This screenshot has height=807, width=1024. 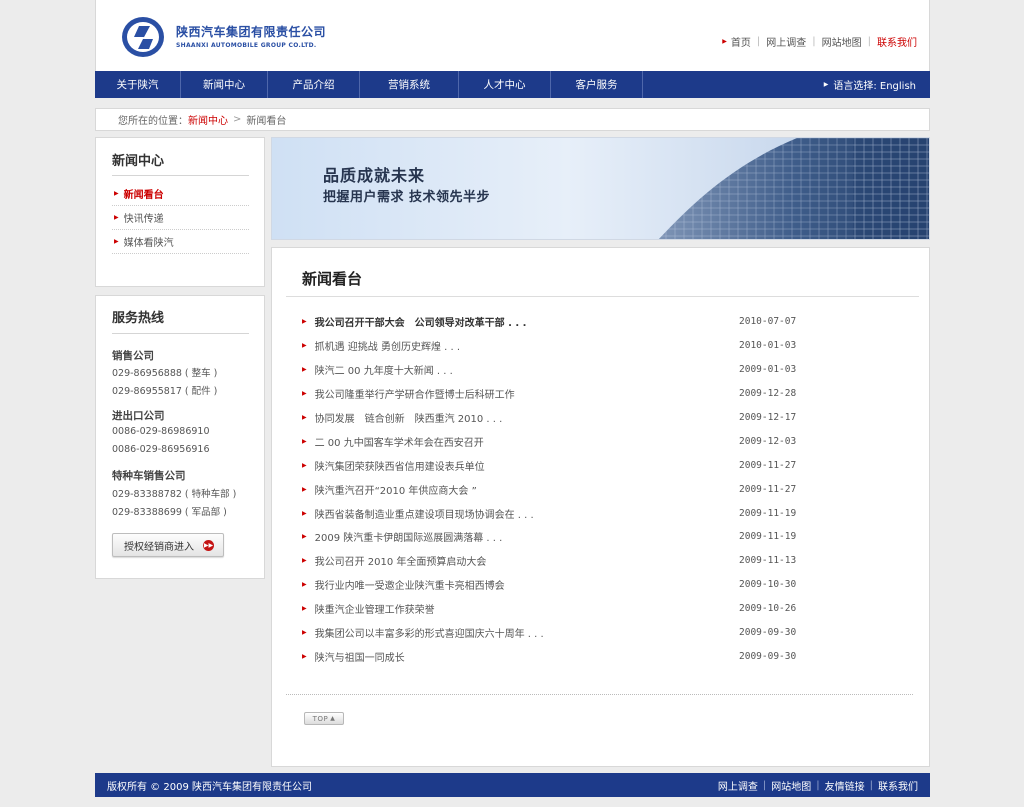 What do you see at coordinates (224, 84) in the screenshot?
I see `nav-item-news: 新闻中心` at bounding box center [224, 84].